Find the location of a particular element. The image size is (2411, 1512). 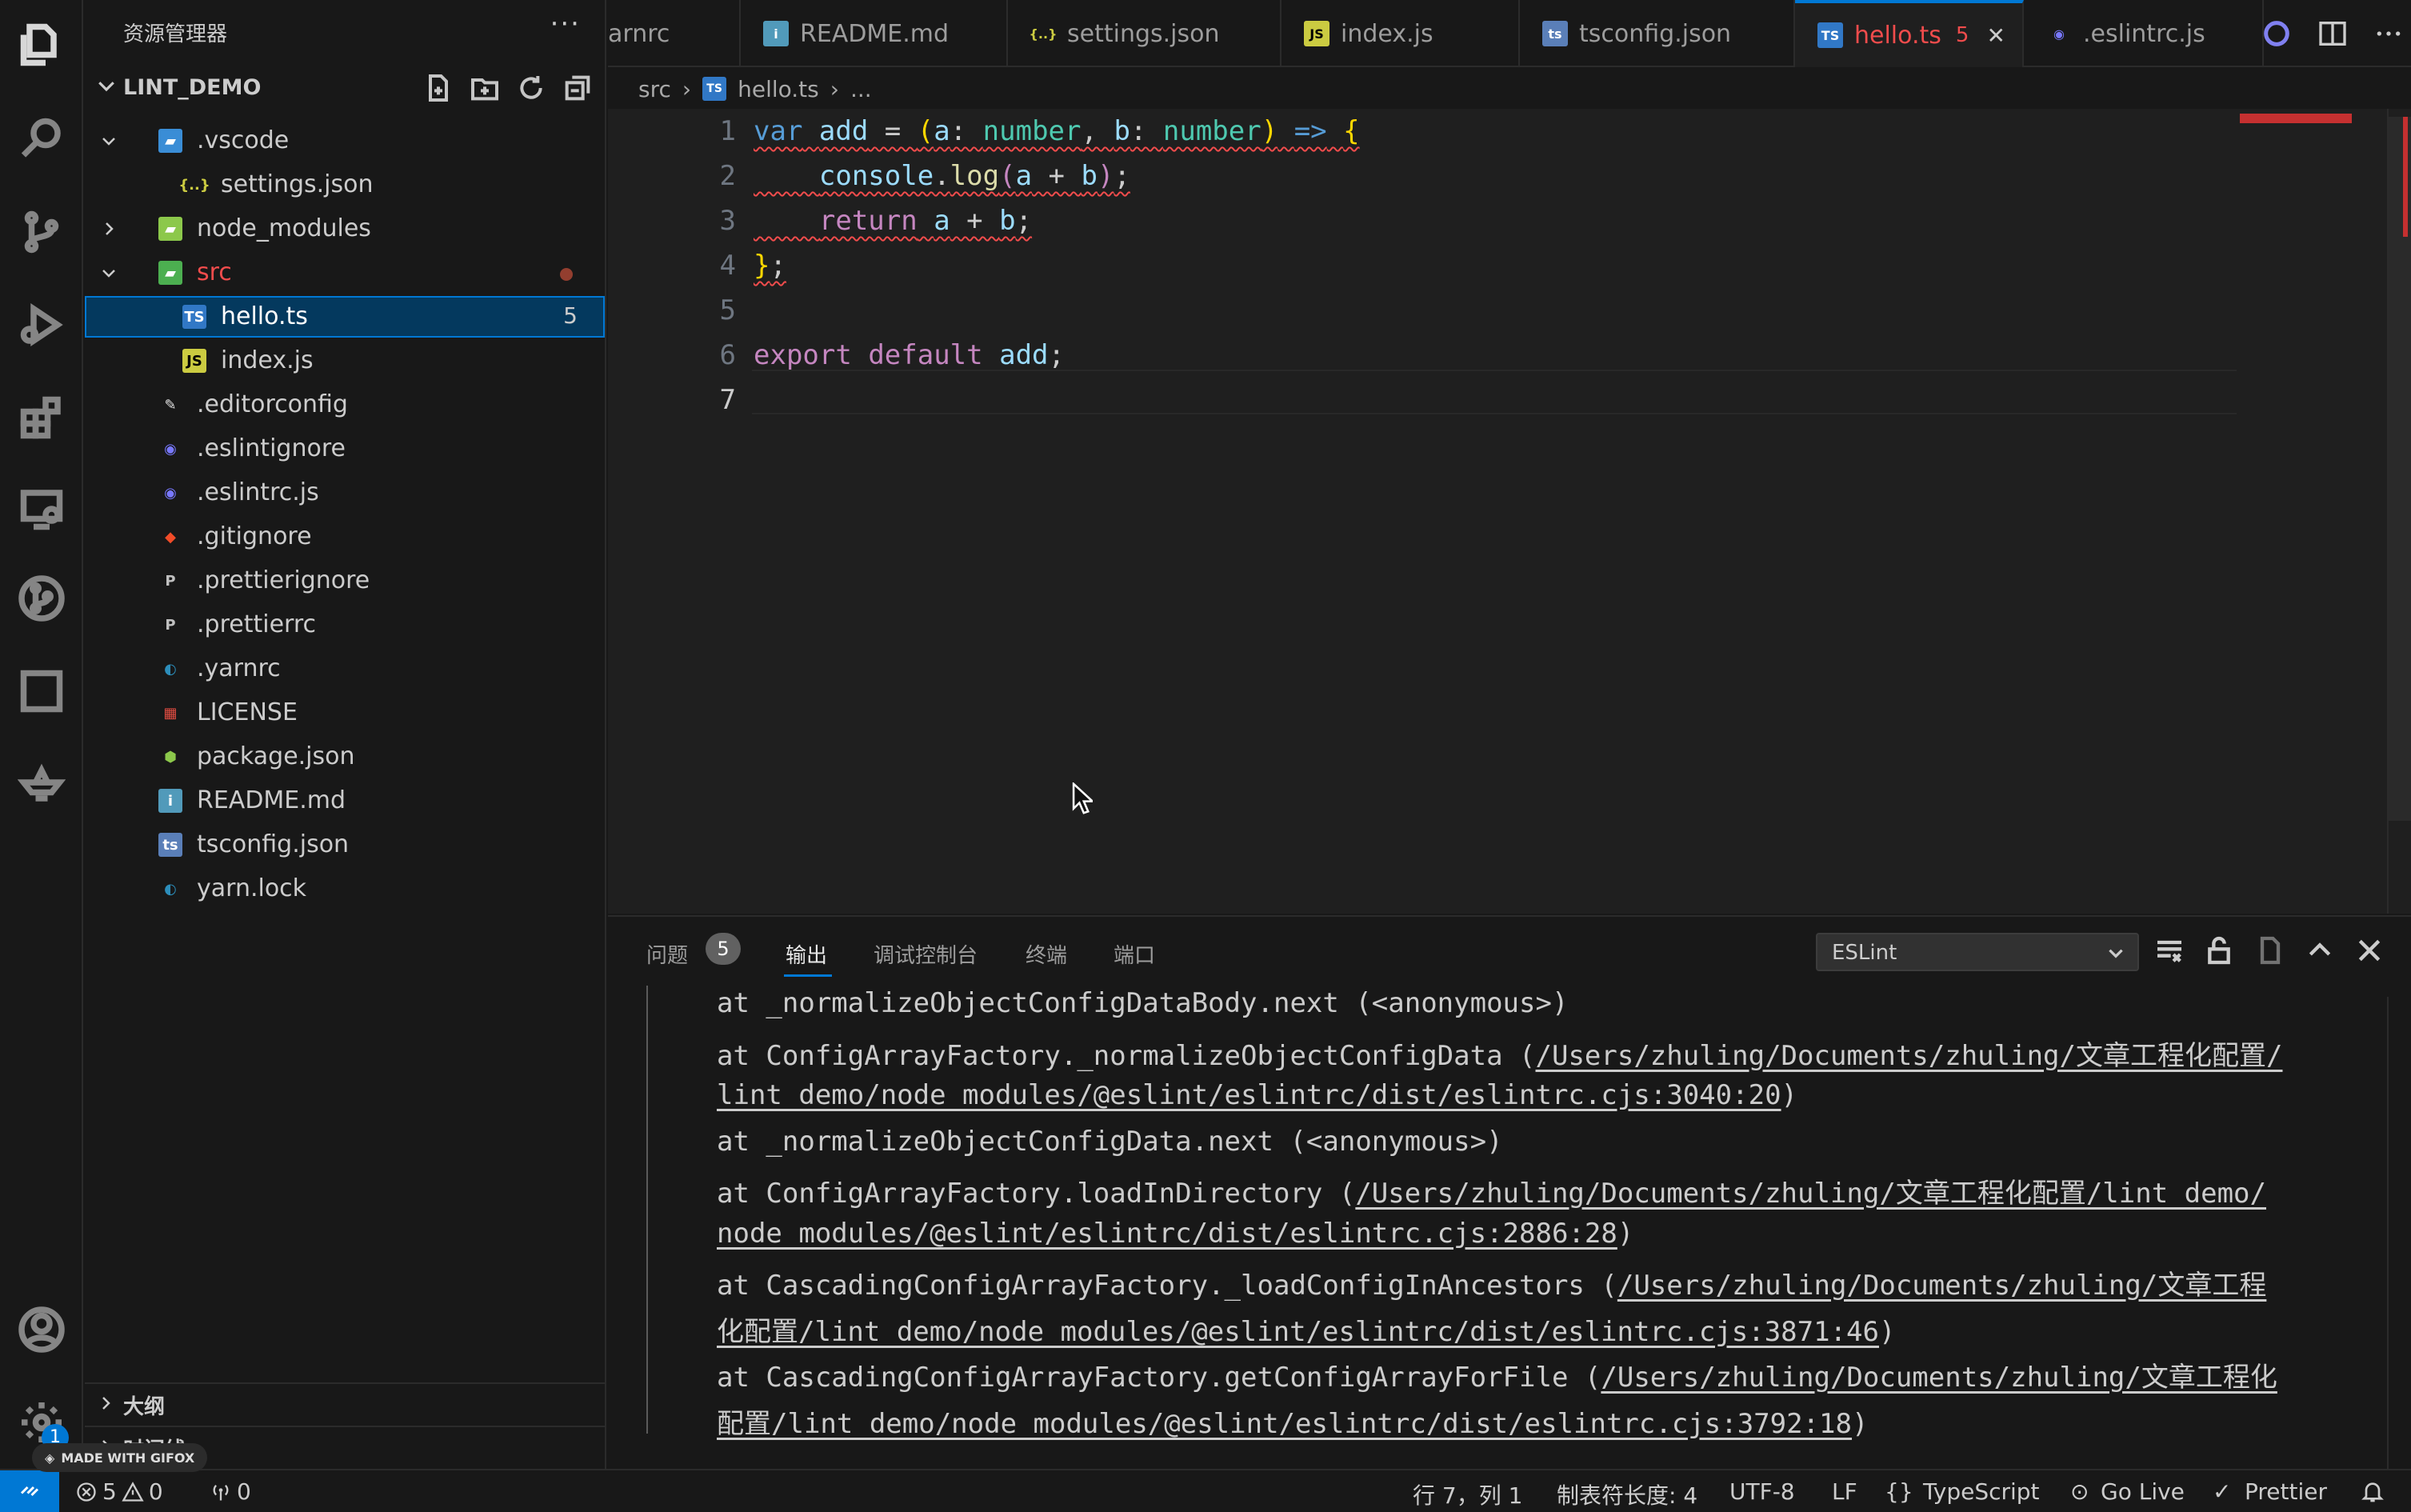

breadcrumb-folder: src is located at coordinates (654, 89).